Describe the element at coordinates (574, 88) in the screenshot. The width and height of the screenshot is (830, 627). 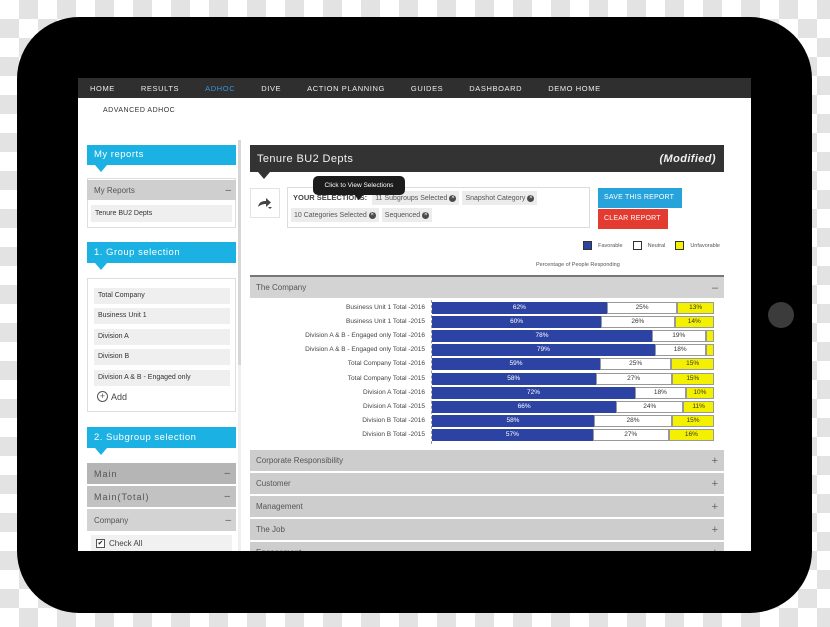
I see `nav-item-demo-home: DEMO HOME` at that location.